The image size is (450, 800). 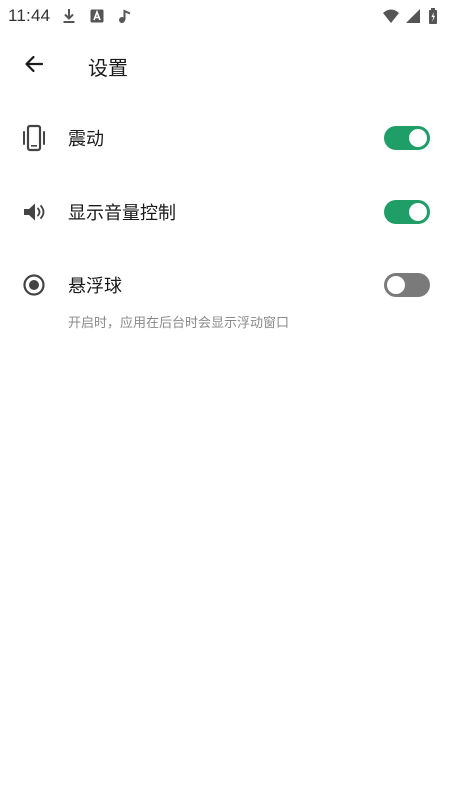 What do you see at coordinates (225, 212) in the screenshot?
I see `setting-row-volume-control: 显示音量控制` at bounding box center [225, 212].